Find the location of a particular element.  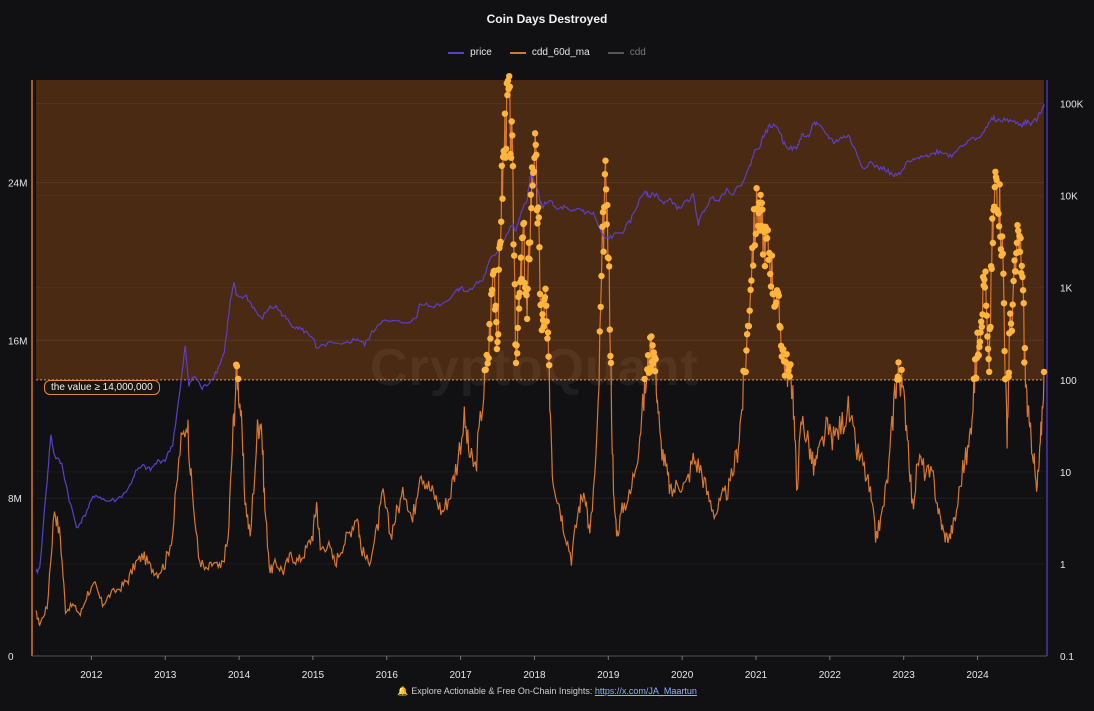

bell-icon: 🔔 is located at coordinates (403, 691).